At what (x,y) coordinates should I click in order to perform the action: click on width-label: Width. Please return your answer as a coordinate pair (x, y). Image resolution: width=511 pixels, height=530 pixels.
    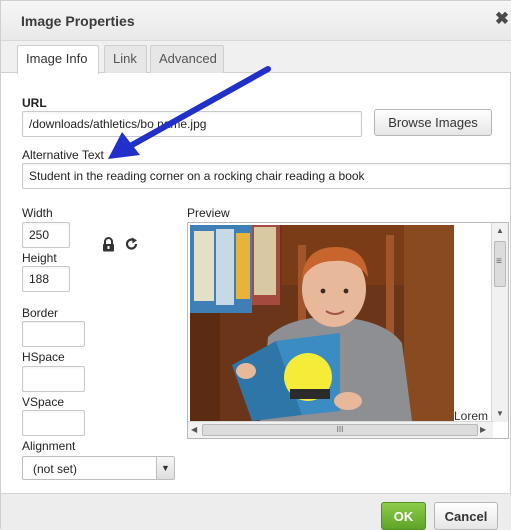
    Looking at the image, I should click on (37, 213).